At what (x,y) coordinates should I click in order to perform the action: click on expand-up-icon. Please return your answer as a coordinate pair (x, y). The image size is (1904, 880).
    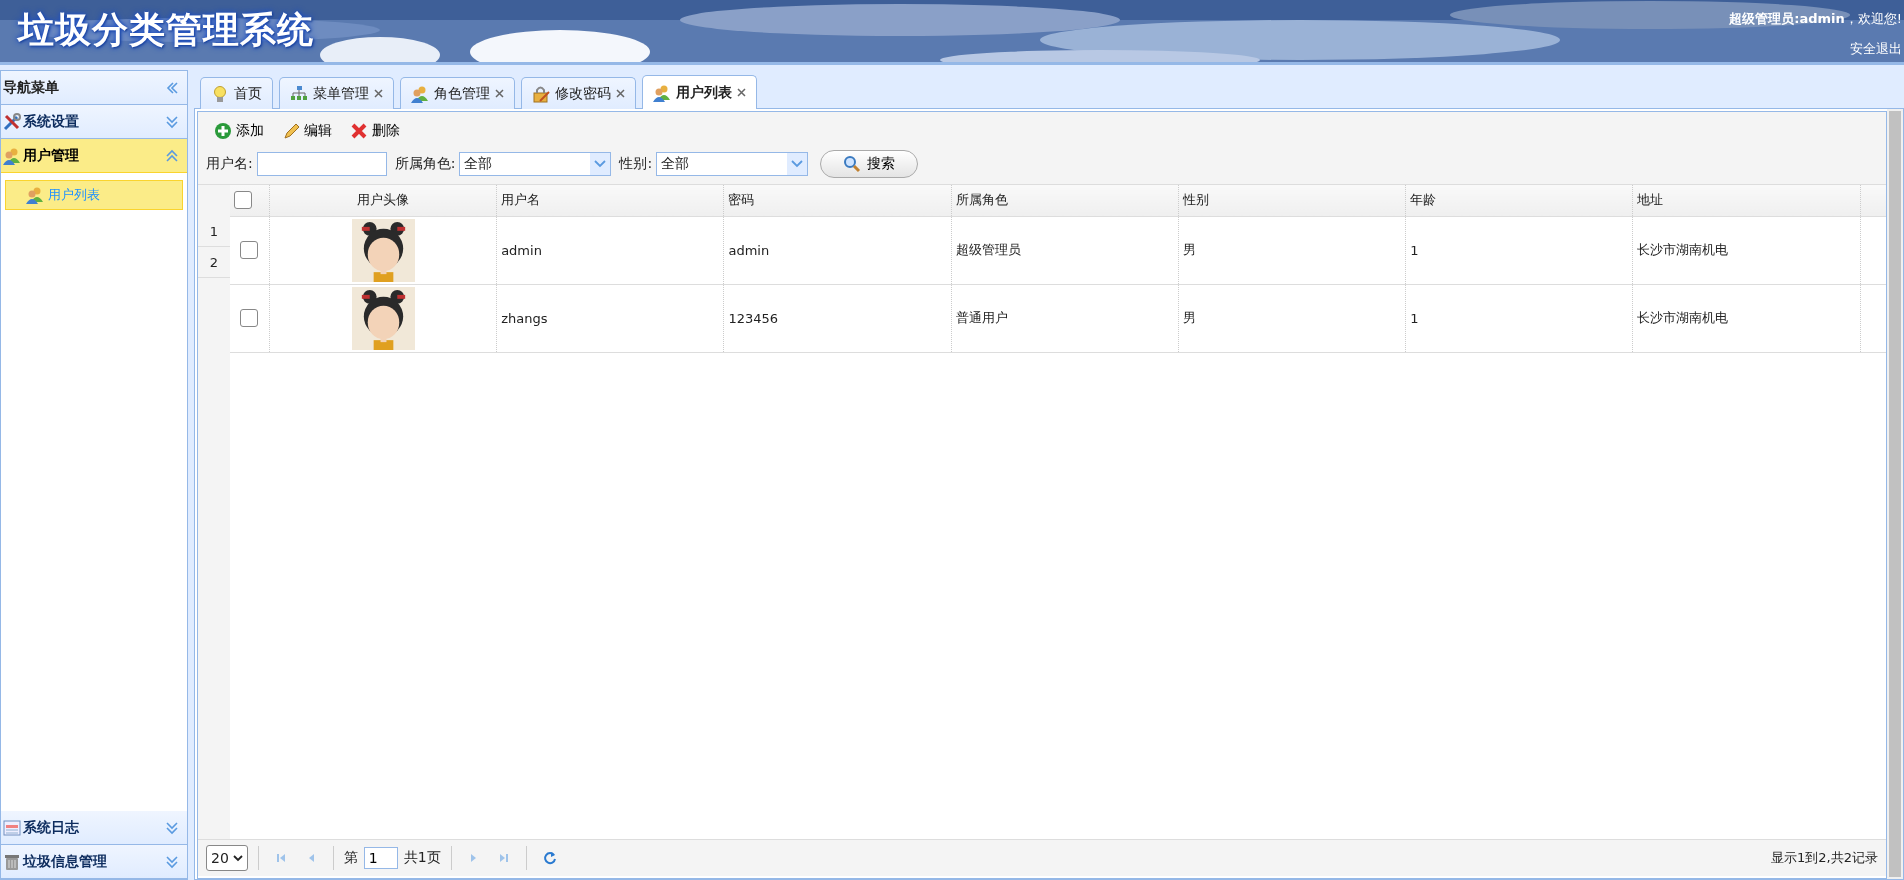
    Looking at the image, I should click on (172, 155).